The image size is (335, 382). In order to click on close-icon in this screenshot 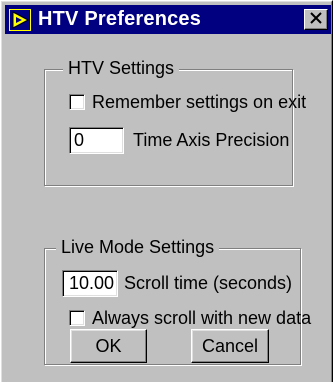, I will do `click(316, 20)`.